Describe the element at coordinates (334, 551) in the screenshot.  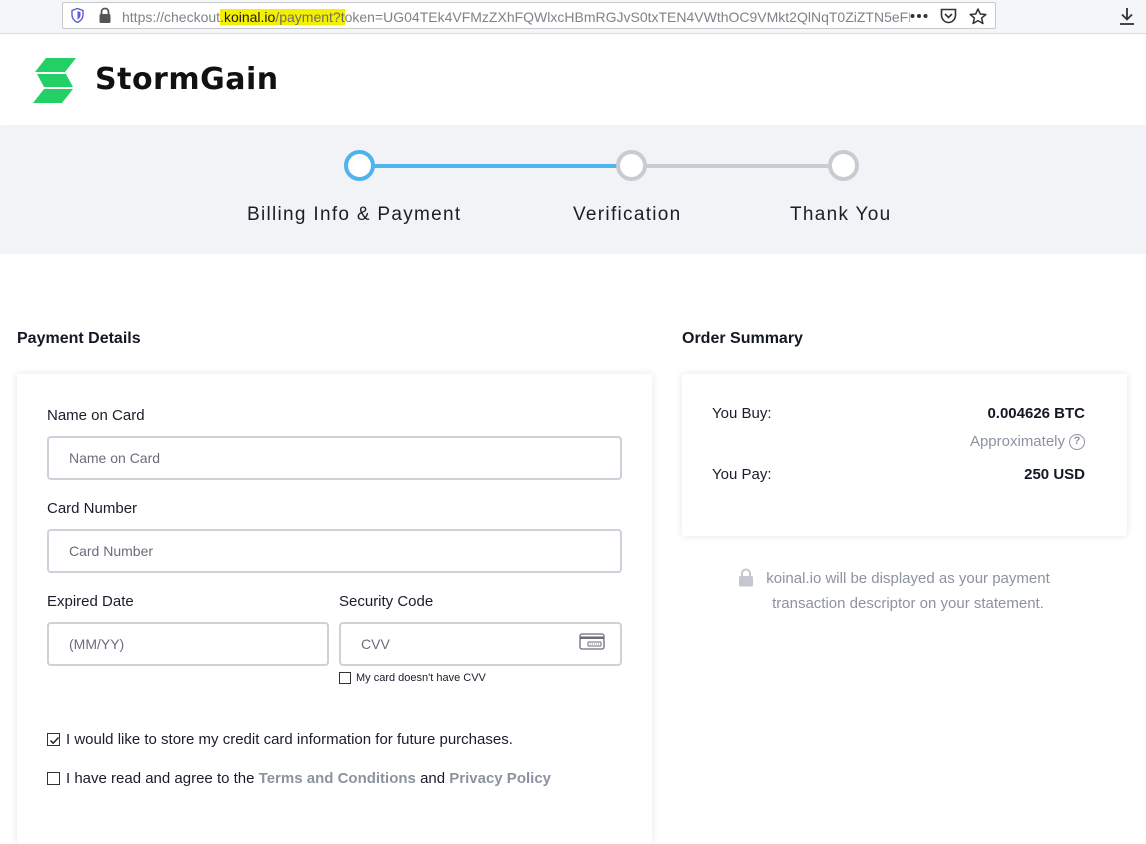
I see `card-number-input` at that location.